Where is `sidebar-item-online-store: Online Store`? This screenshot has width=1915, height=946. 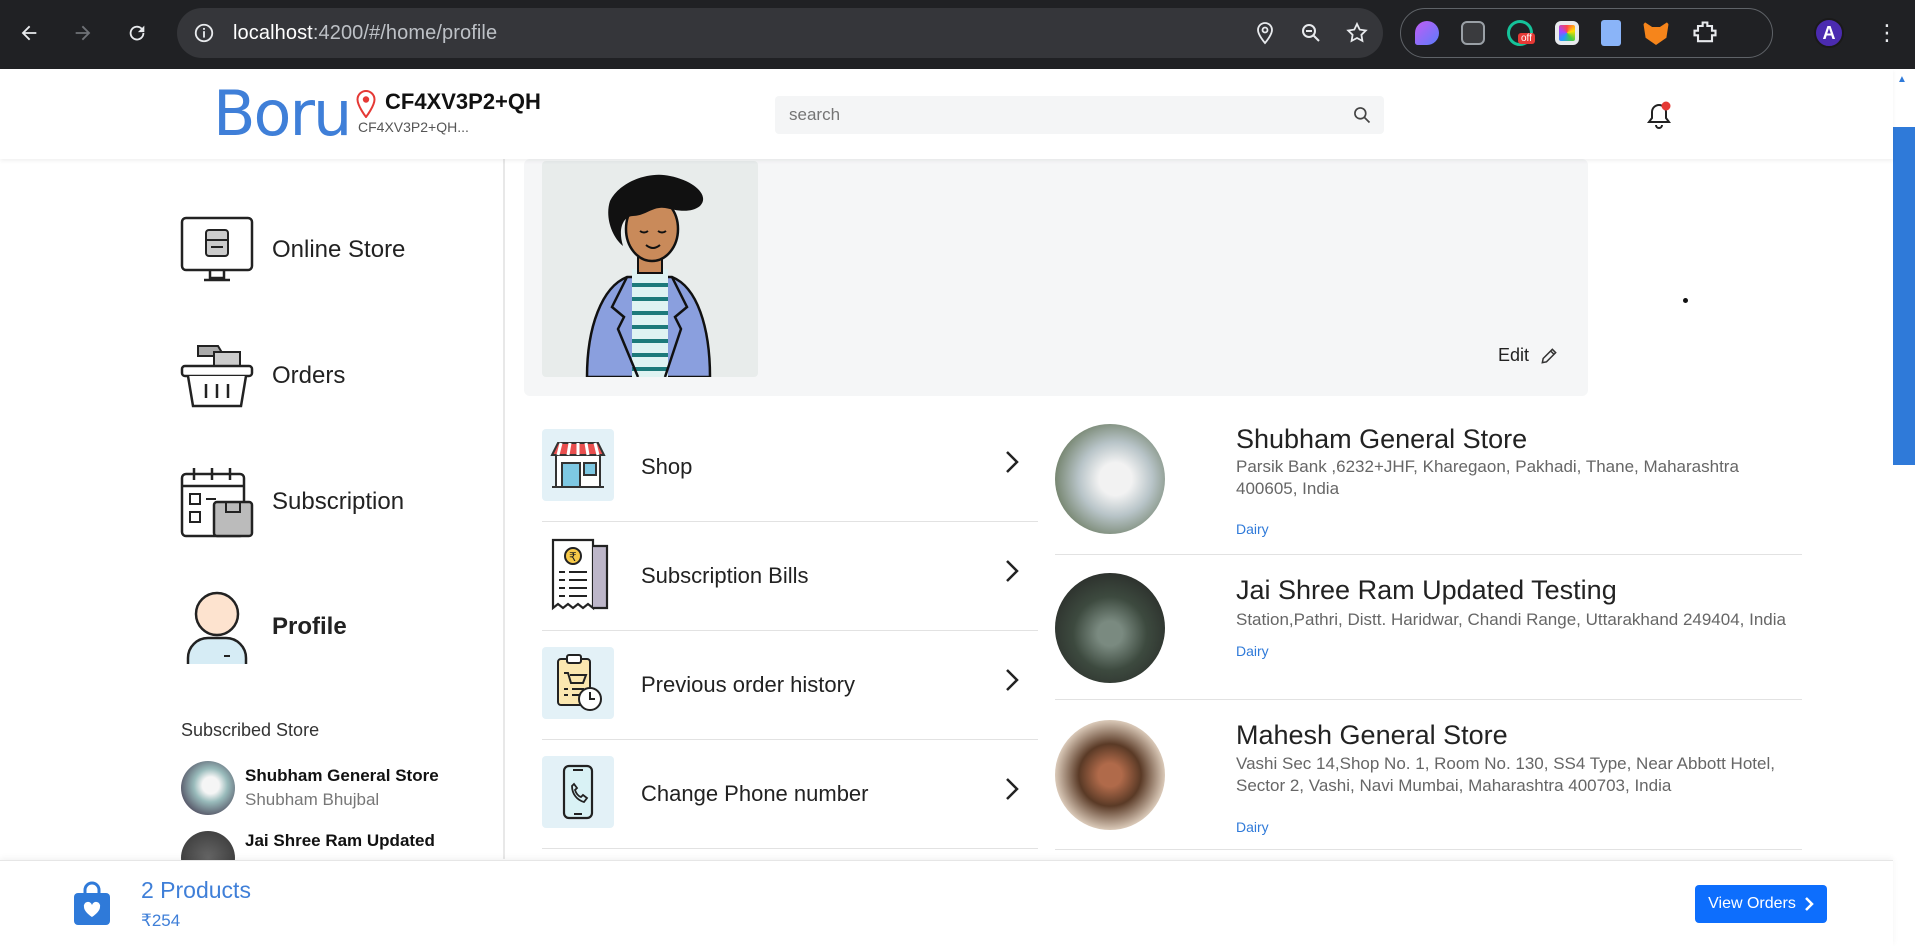 sidebar-item-online-store: Online Store is located at coordinates (292, 250).